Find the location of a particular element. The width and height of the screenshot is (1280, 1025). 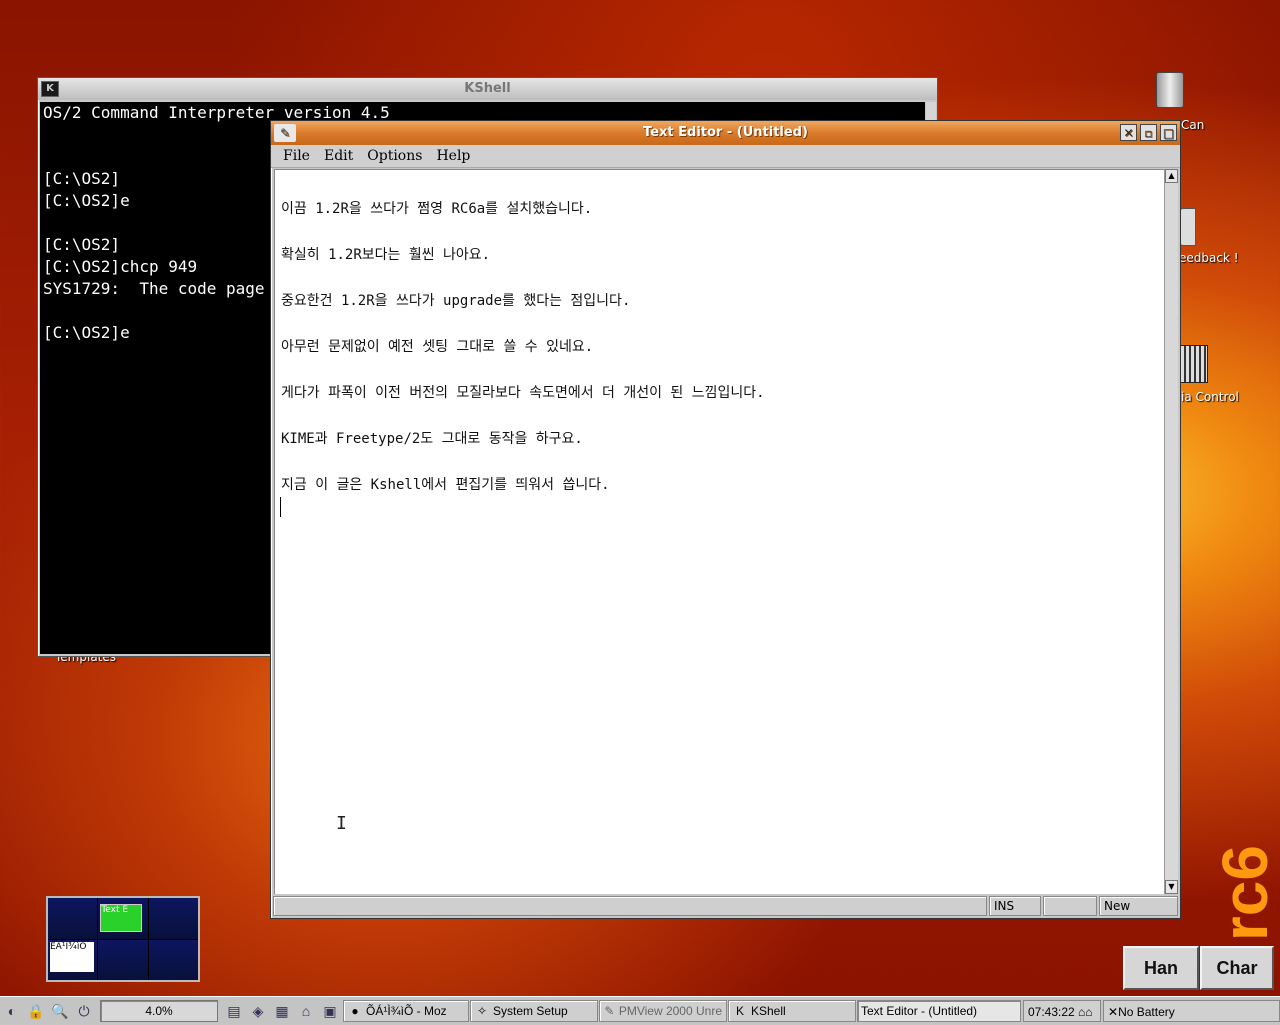

power-icon: ⏻ is located at coordinates (84, 1011).